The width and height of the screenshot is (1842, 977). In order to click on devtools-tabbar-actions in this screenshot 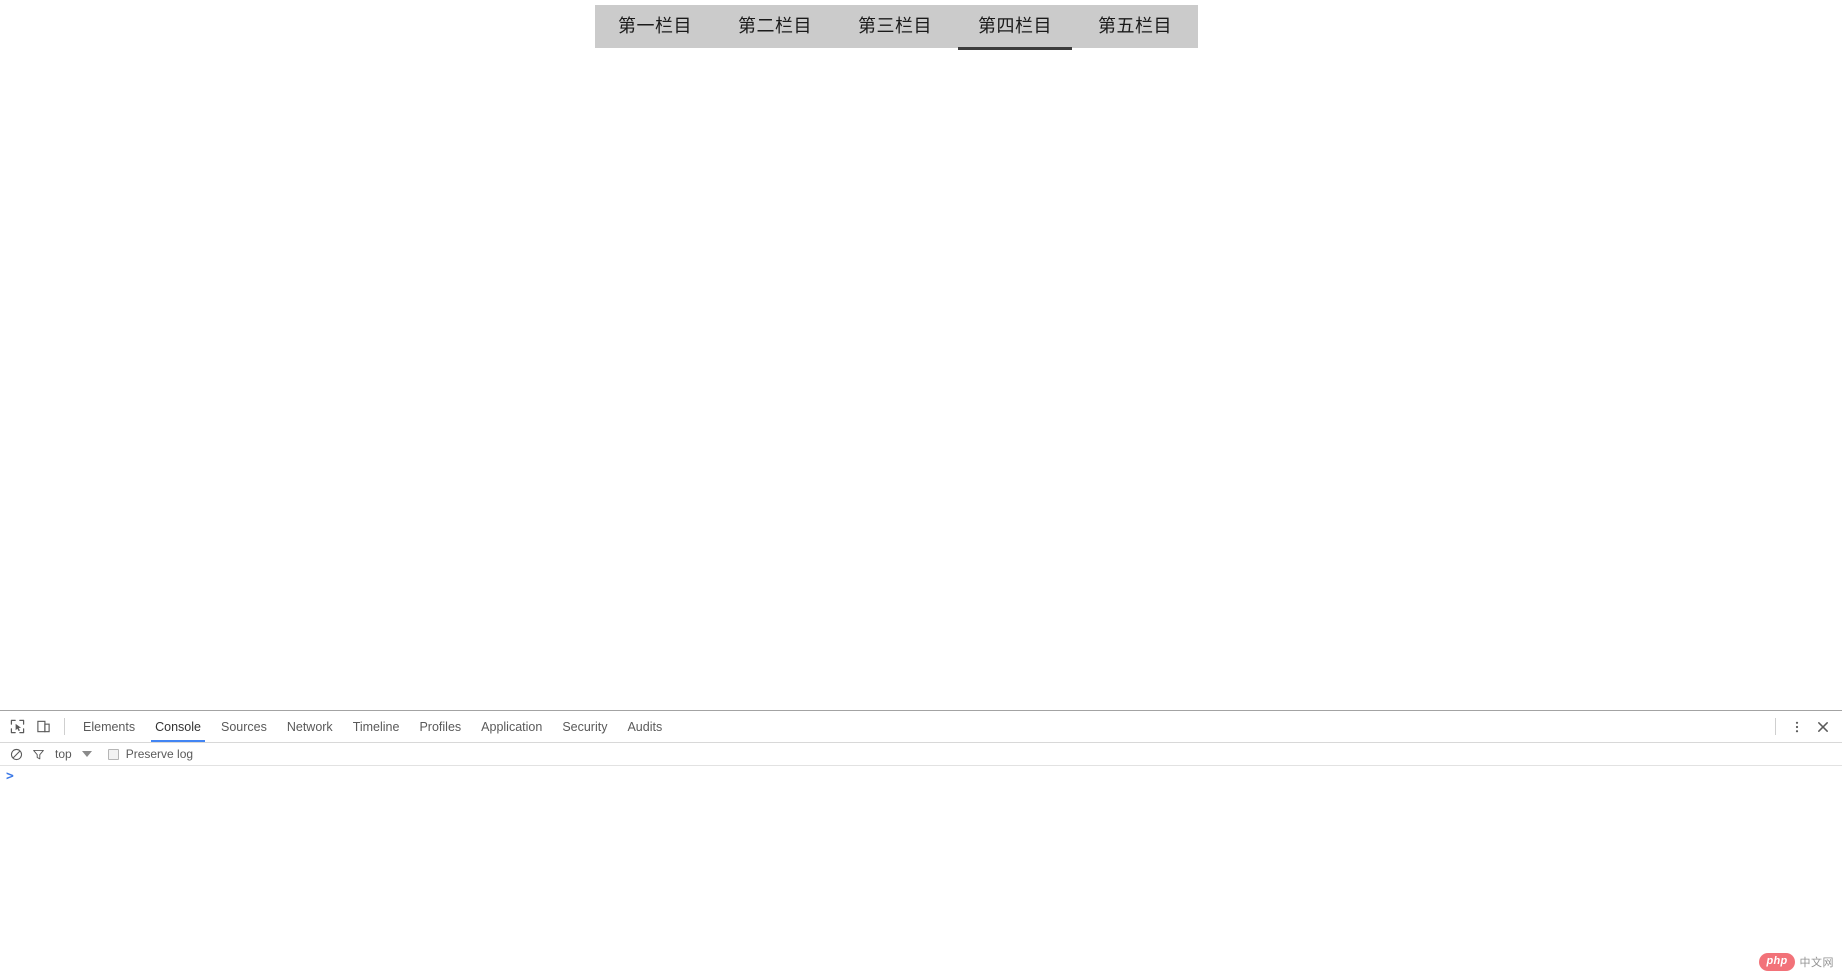, I will do `click(1804, 727)`.